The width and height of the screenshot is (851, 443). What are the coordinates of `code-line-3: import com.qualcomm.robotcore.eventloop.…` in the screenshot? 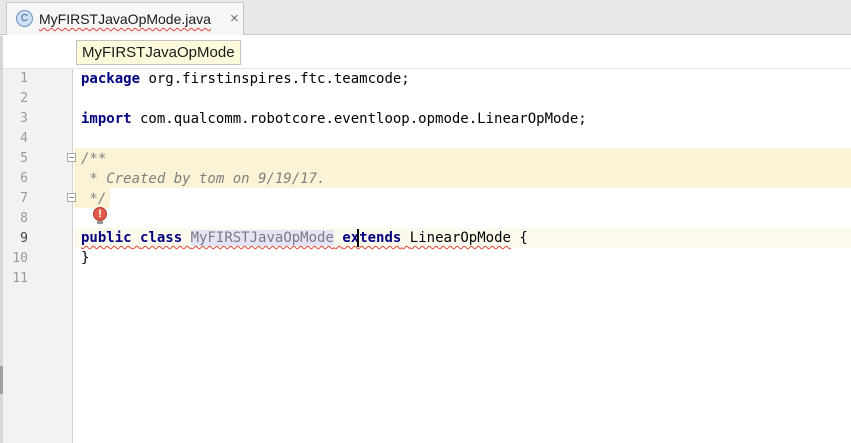 It's located at (334, 119).